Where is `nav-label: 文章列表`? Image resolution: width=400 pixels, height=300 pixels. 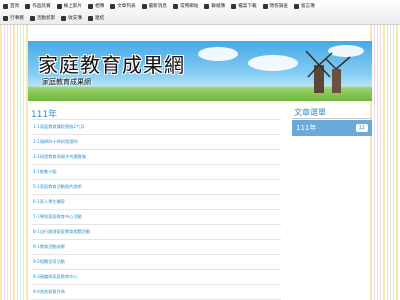 nav-label: 文章列表 is located at coordinates (126, 6).